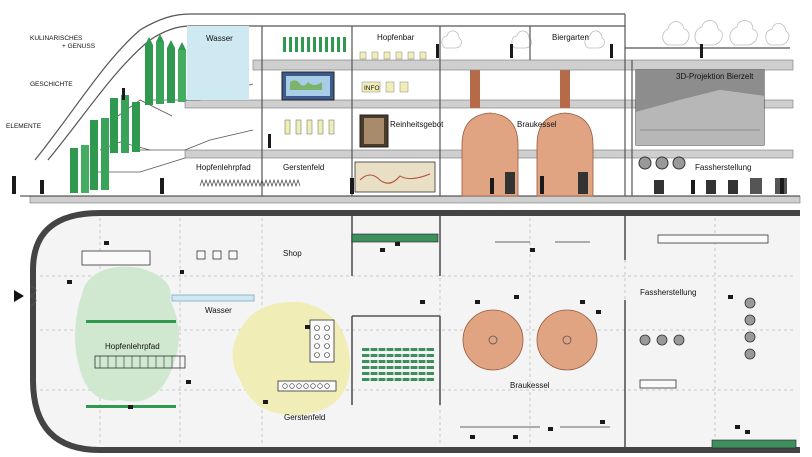  Describe the element at coordinates (56, 38) in the screenshot. I see `side-label-kulinarisch: KULINARISCHES` at that location.